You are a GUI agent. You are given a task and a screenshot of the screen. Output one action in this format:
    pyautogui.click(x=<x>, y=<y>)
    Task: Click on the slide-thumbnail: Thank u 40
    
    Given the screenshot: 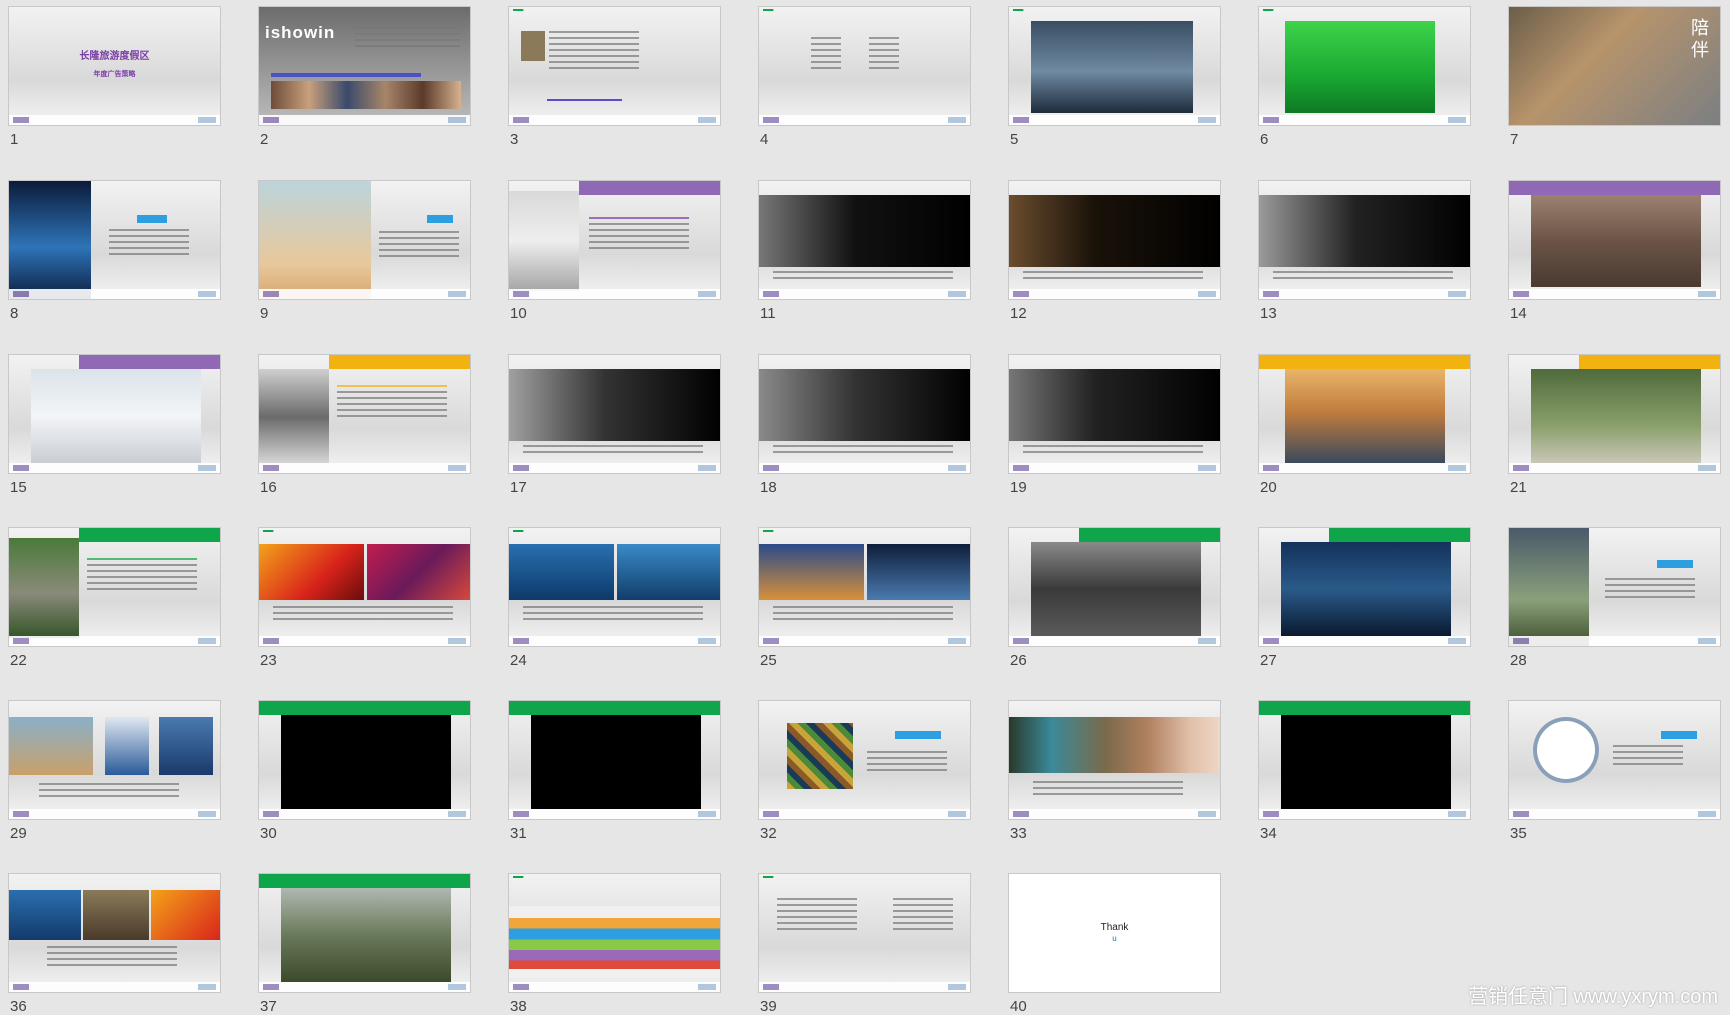 What is the action you would take?
    pyautogui.click(x=1114, y=944)
    